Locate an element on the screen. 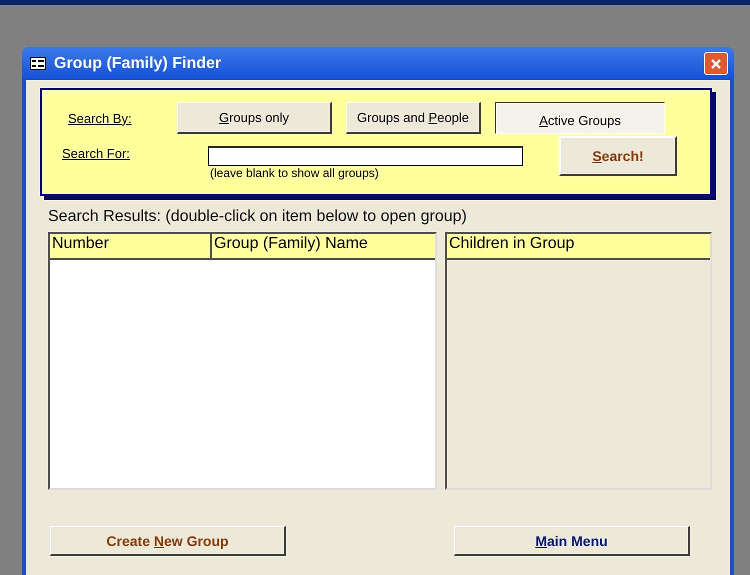 This screenshot has width=750, height=575. close-icon is located at coordinates (716, 64).